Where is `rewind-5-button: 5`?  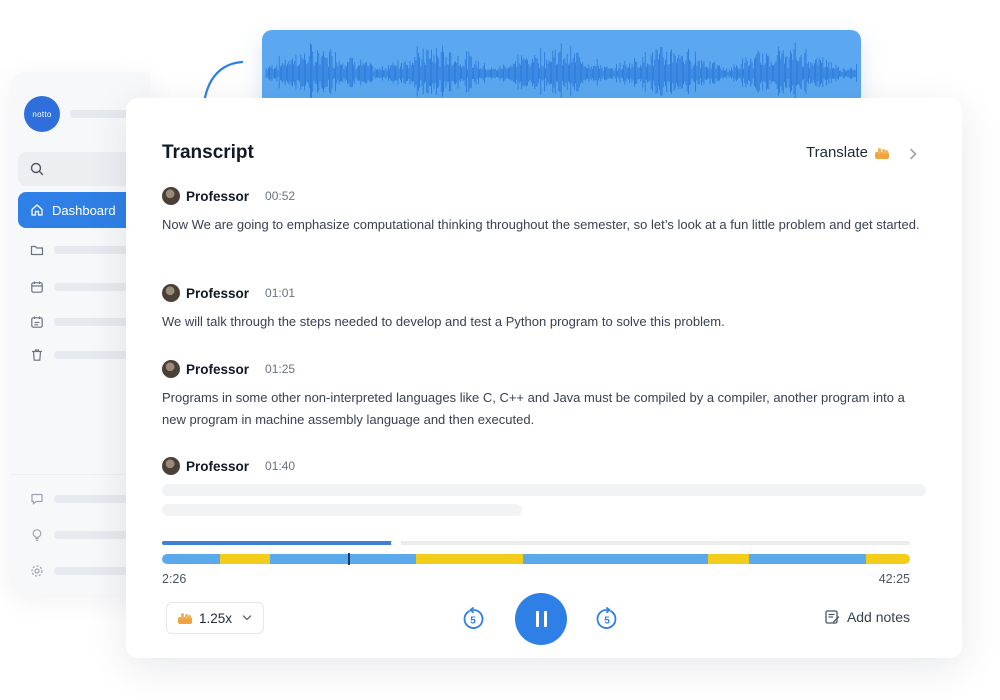 rewind-5-button: 5 is located at coordinates (473, 619).